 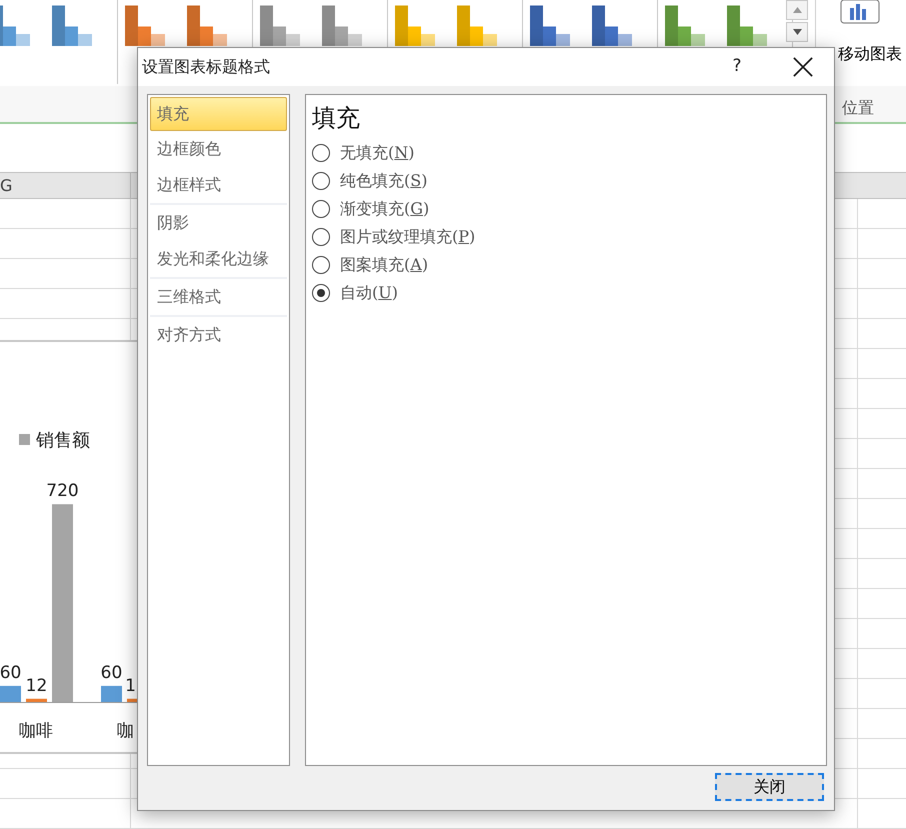 What do you see at coordinates (218, 335) in the screenshot?
I see `nav-item: 对齐方式` at bounding box center [218, 335].